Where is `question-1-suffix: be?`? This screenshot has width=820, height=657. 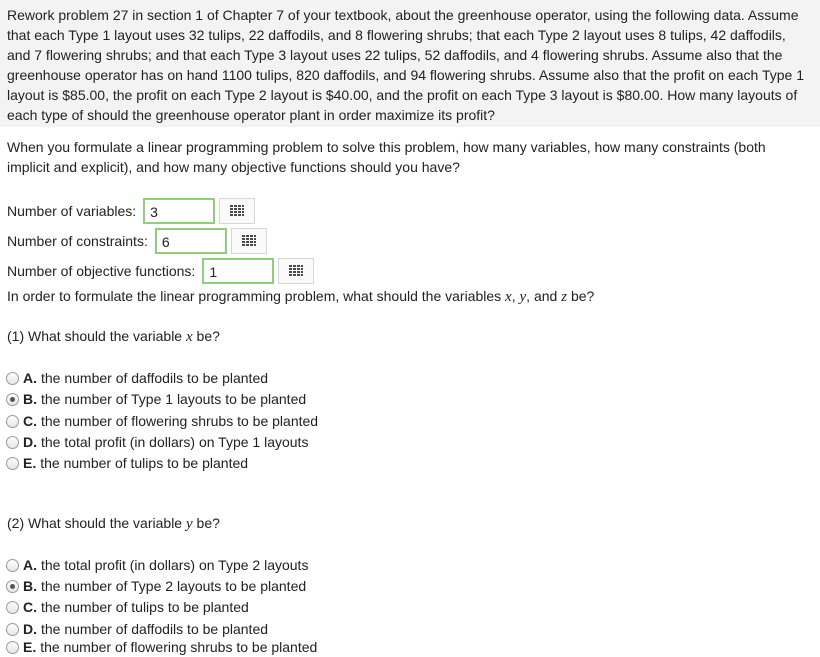 question-1-suffix: be? is located at coordinates (208, 336).